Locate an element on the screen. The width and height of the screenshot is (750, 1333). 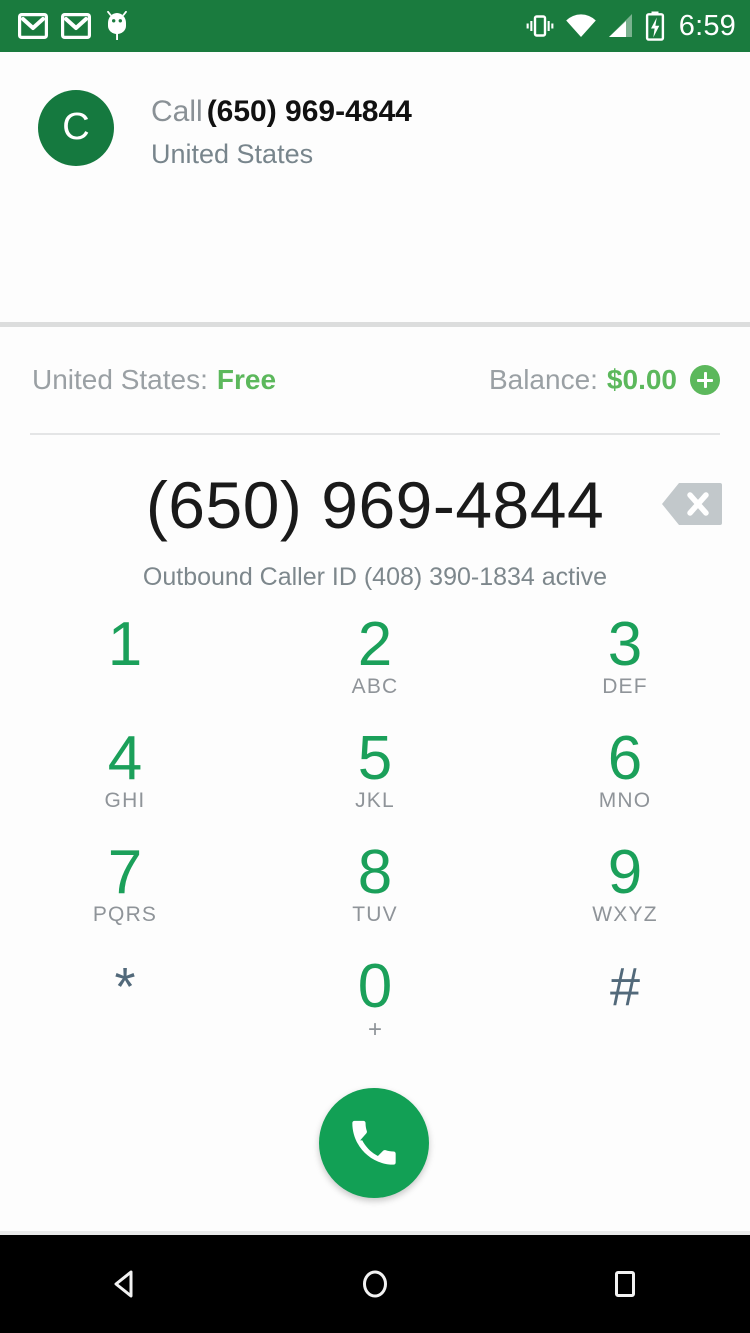
dialpad-key-digit: * is located at coordinates (125, 987).